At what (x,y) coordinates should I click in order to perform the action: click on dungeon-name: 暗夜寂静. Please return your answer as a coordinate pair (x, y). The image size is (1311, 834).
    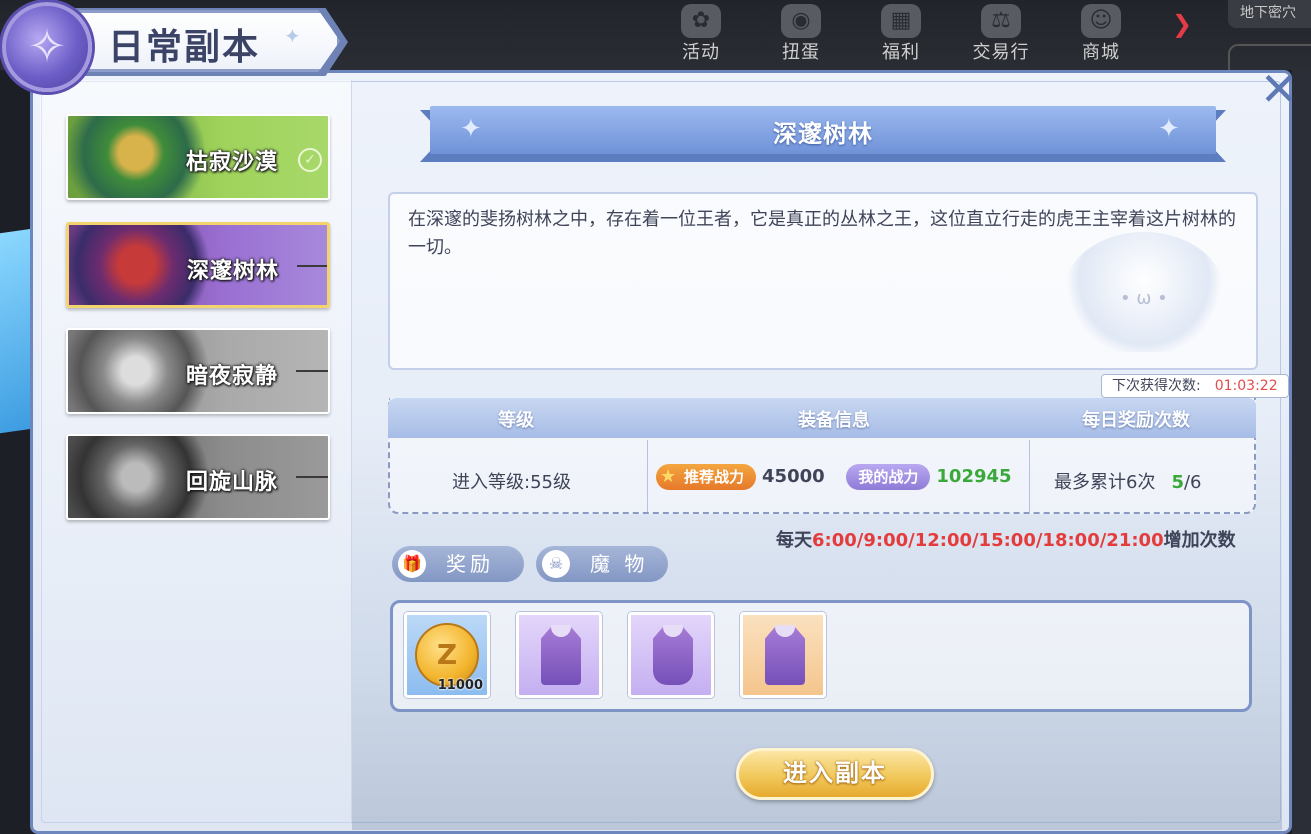
    Looking at the image, I should click on (232, 376).